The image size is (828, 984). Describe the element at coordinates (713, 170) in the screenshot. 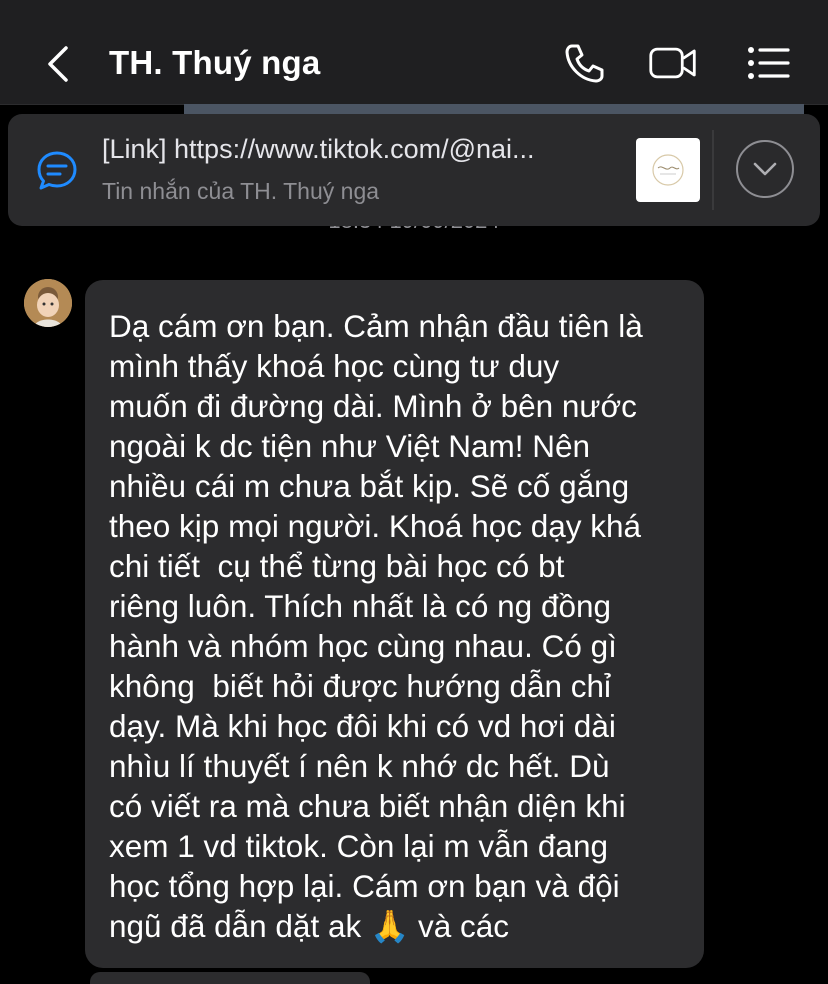

I see `divider` at that location.